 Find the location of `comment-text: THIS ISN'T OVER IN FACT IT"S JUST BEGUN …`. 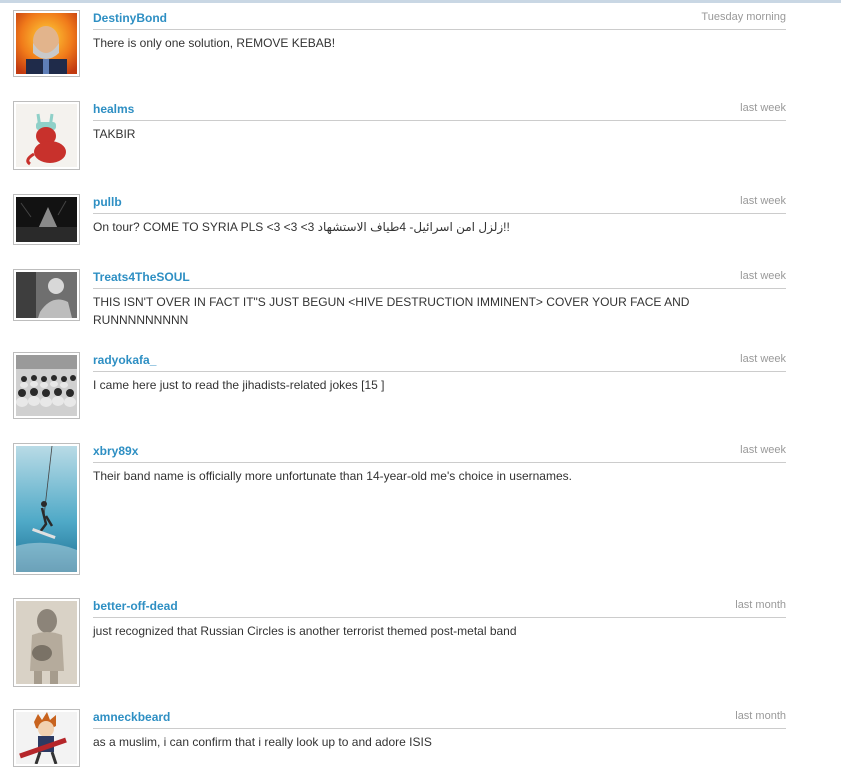

comment-text: THIS ISN'T OVER IN FACT IT"S JUST BEGUN … is located at coordinates (391, 311).